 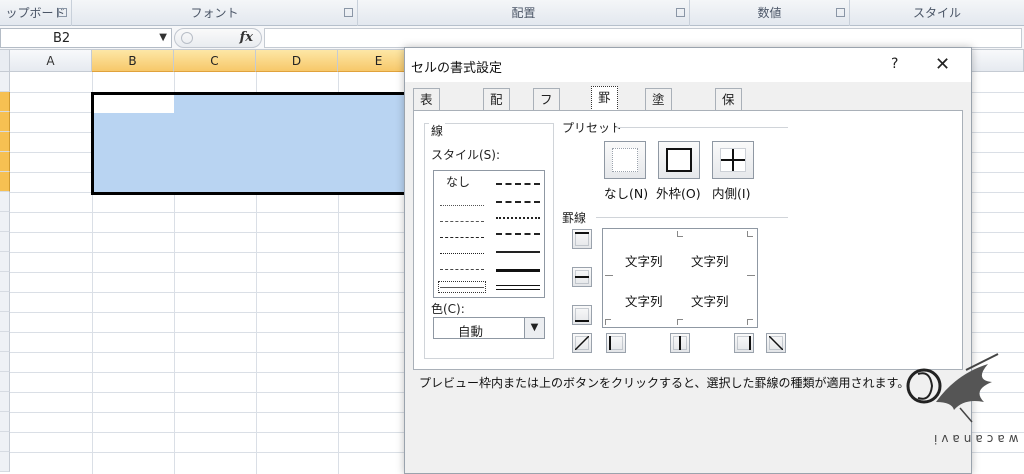 I want to click on dialog-title-bar: セルの書式設定 ? ✕, so click(x=688, y=65).